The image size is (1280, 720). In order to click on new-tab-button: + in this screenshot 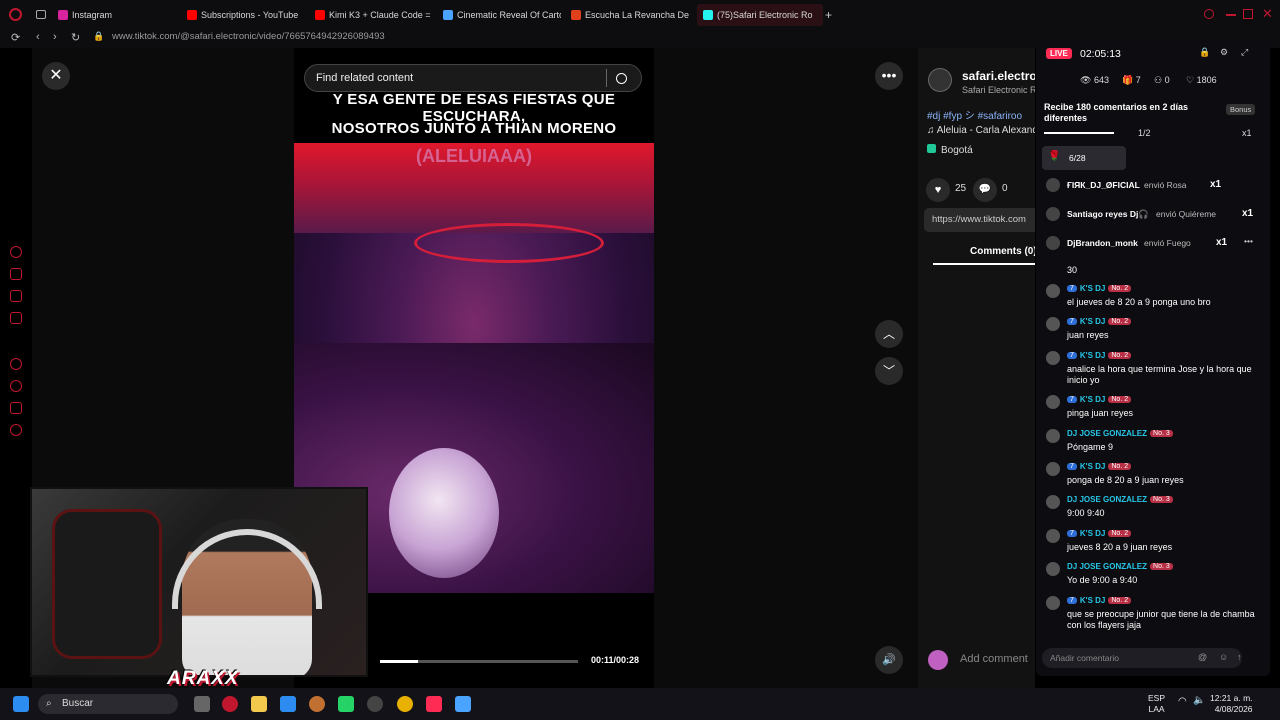, I will do `click(828, 15)`.